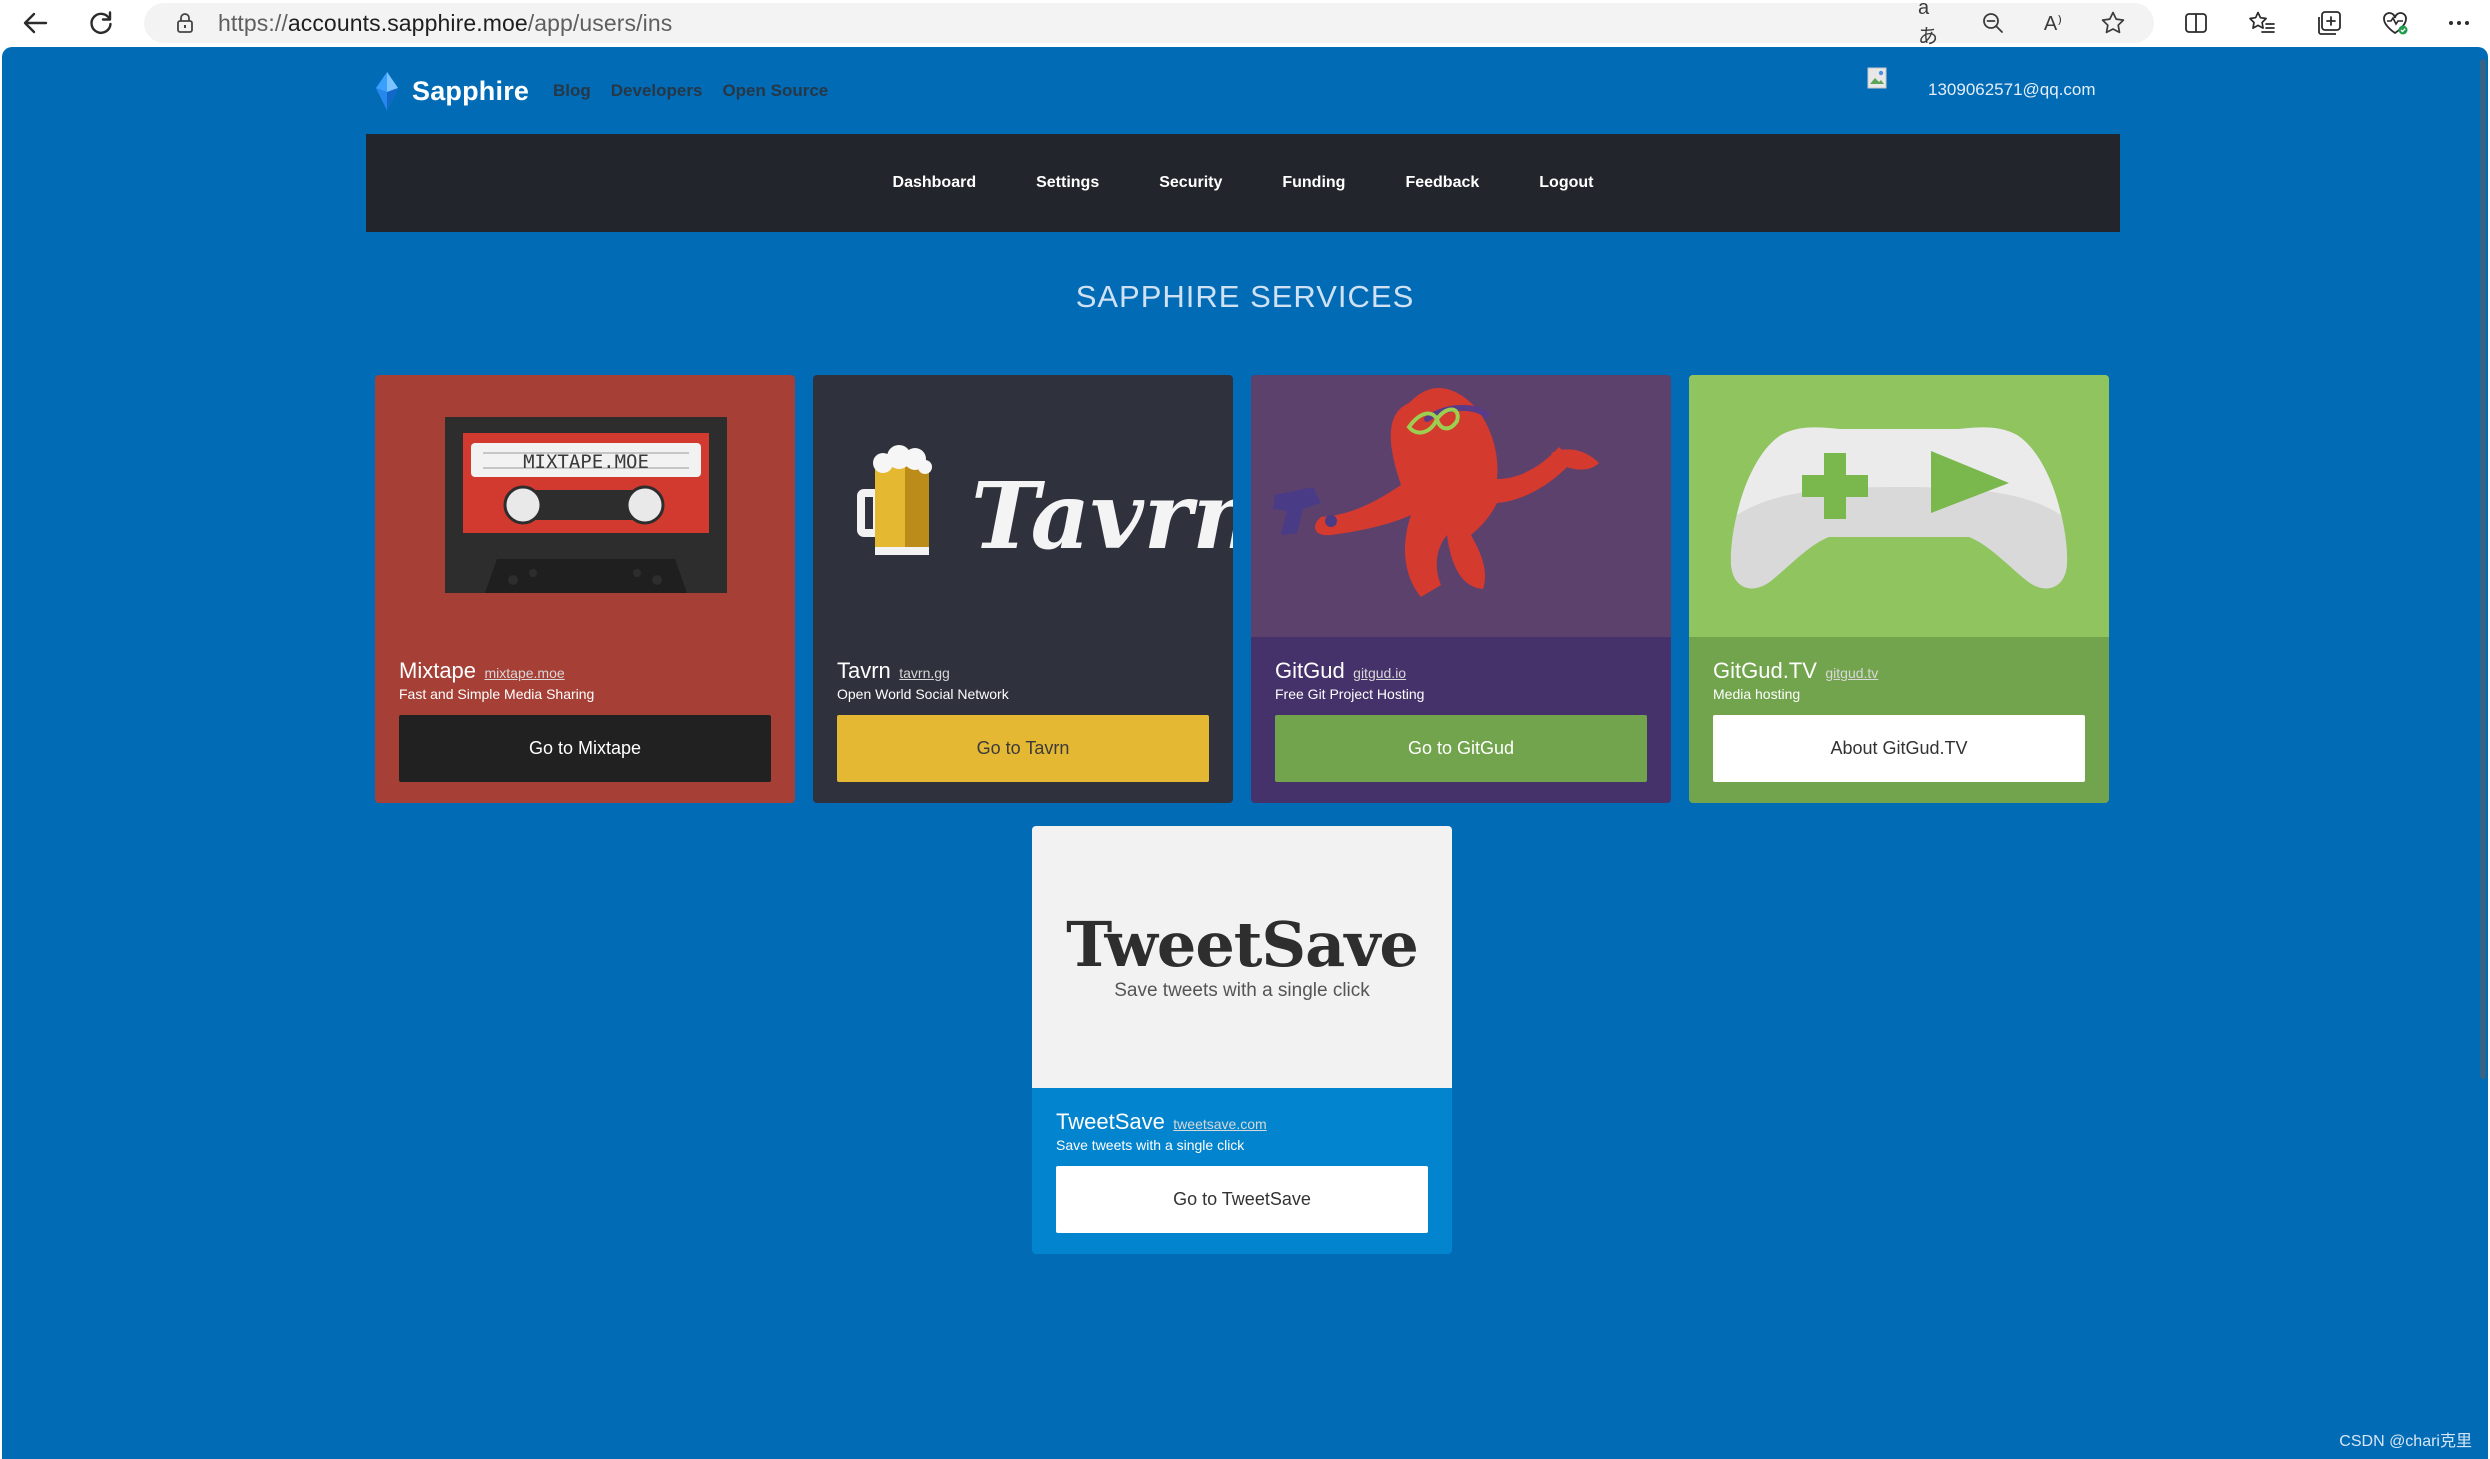 The width and height of the screenshot is (2490, 1459). Describe the element at coordinates (1150, 1145) in the screenshot. I see `service-description: Save tweets with a single click` at that location.